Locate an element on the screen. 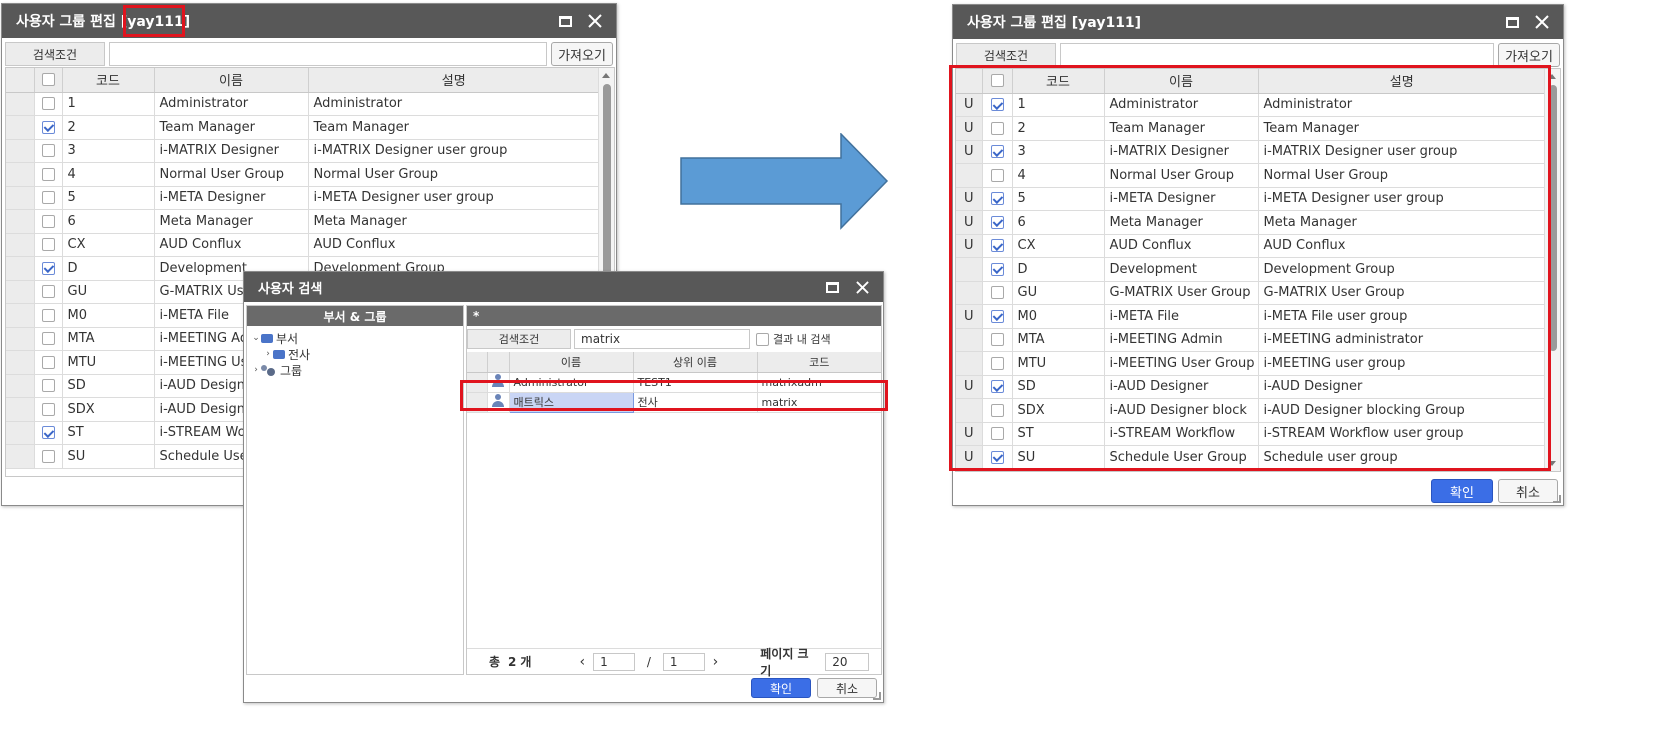  search-cancel-button: 취소 is located at coordinates (847, 688).